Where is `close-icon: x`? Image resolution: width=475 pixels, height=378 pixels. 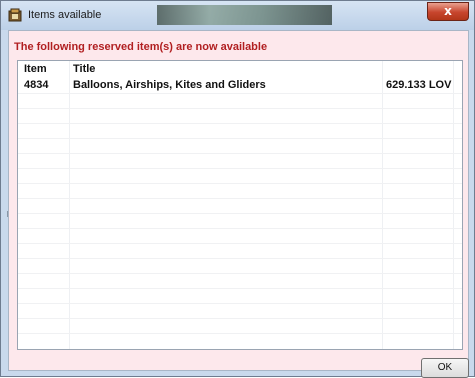 close-icon: x is located at coordinates (448, 11).